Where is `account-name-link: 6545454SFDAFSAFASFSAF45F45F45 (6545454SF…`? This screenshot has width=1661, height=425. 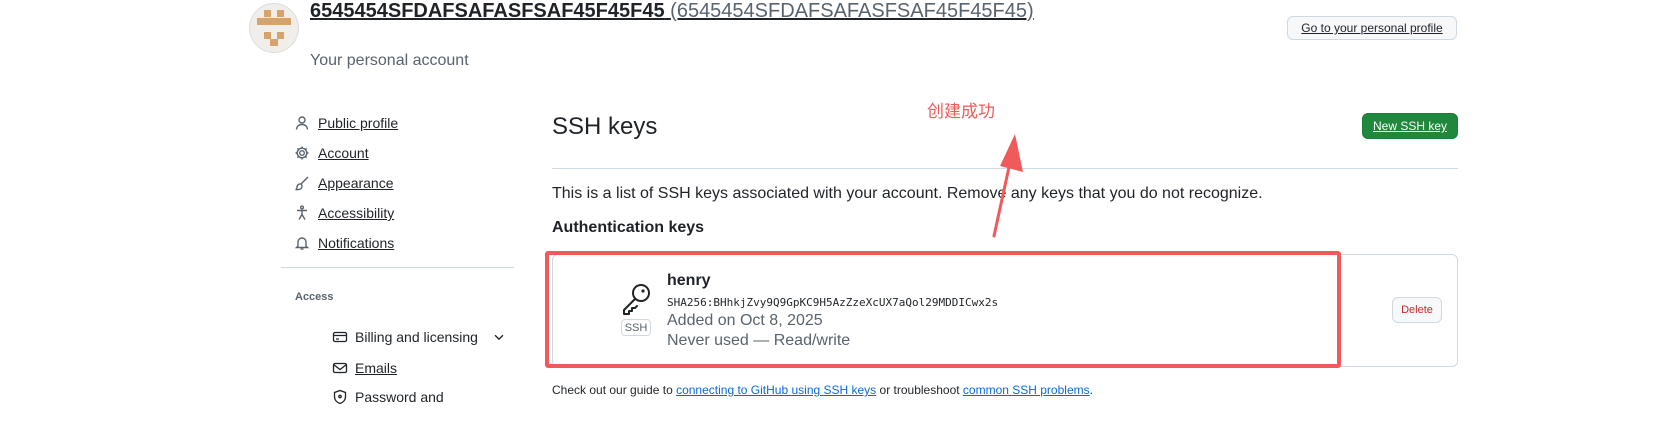 account-name-link: 6545454SFDAFSAFASFSAF45F45F45 (6545454SF… is located at coordinates (672, 11).